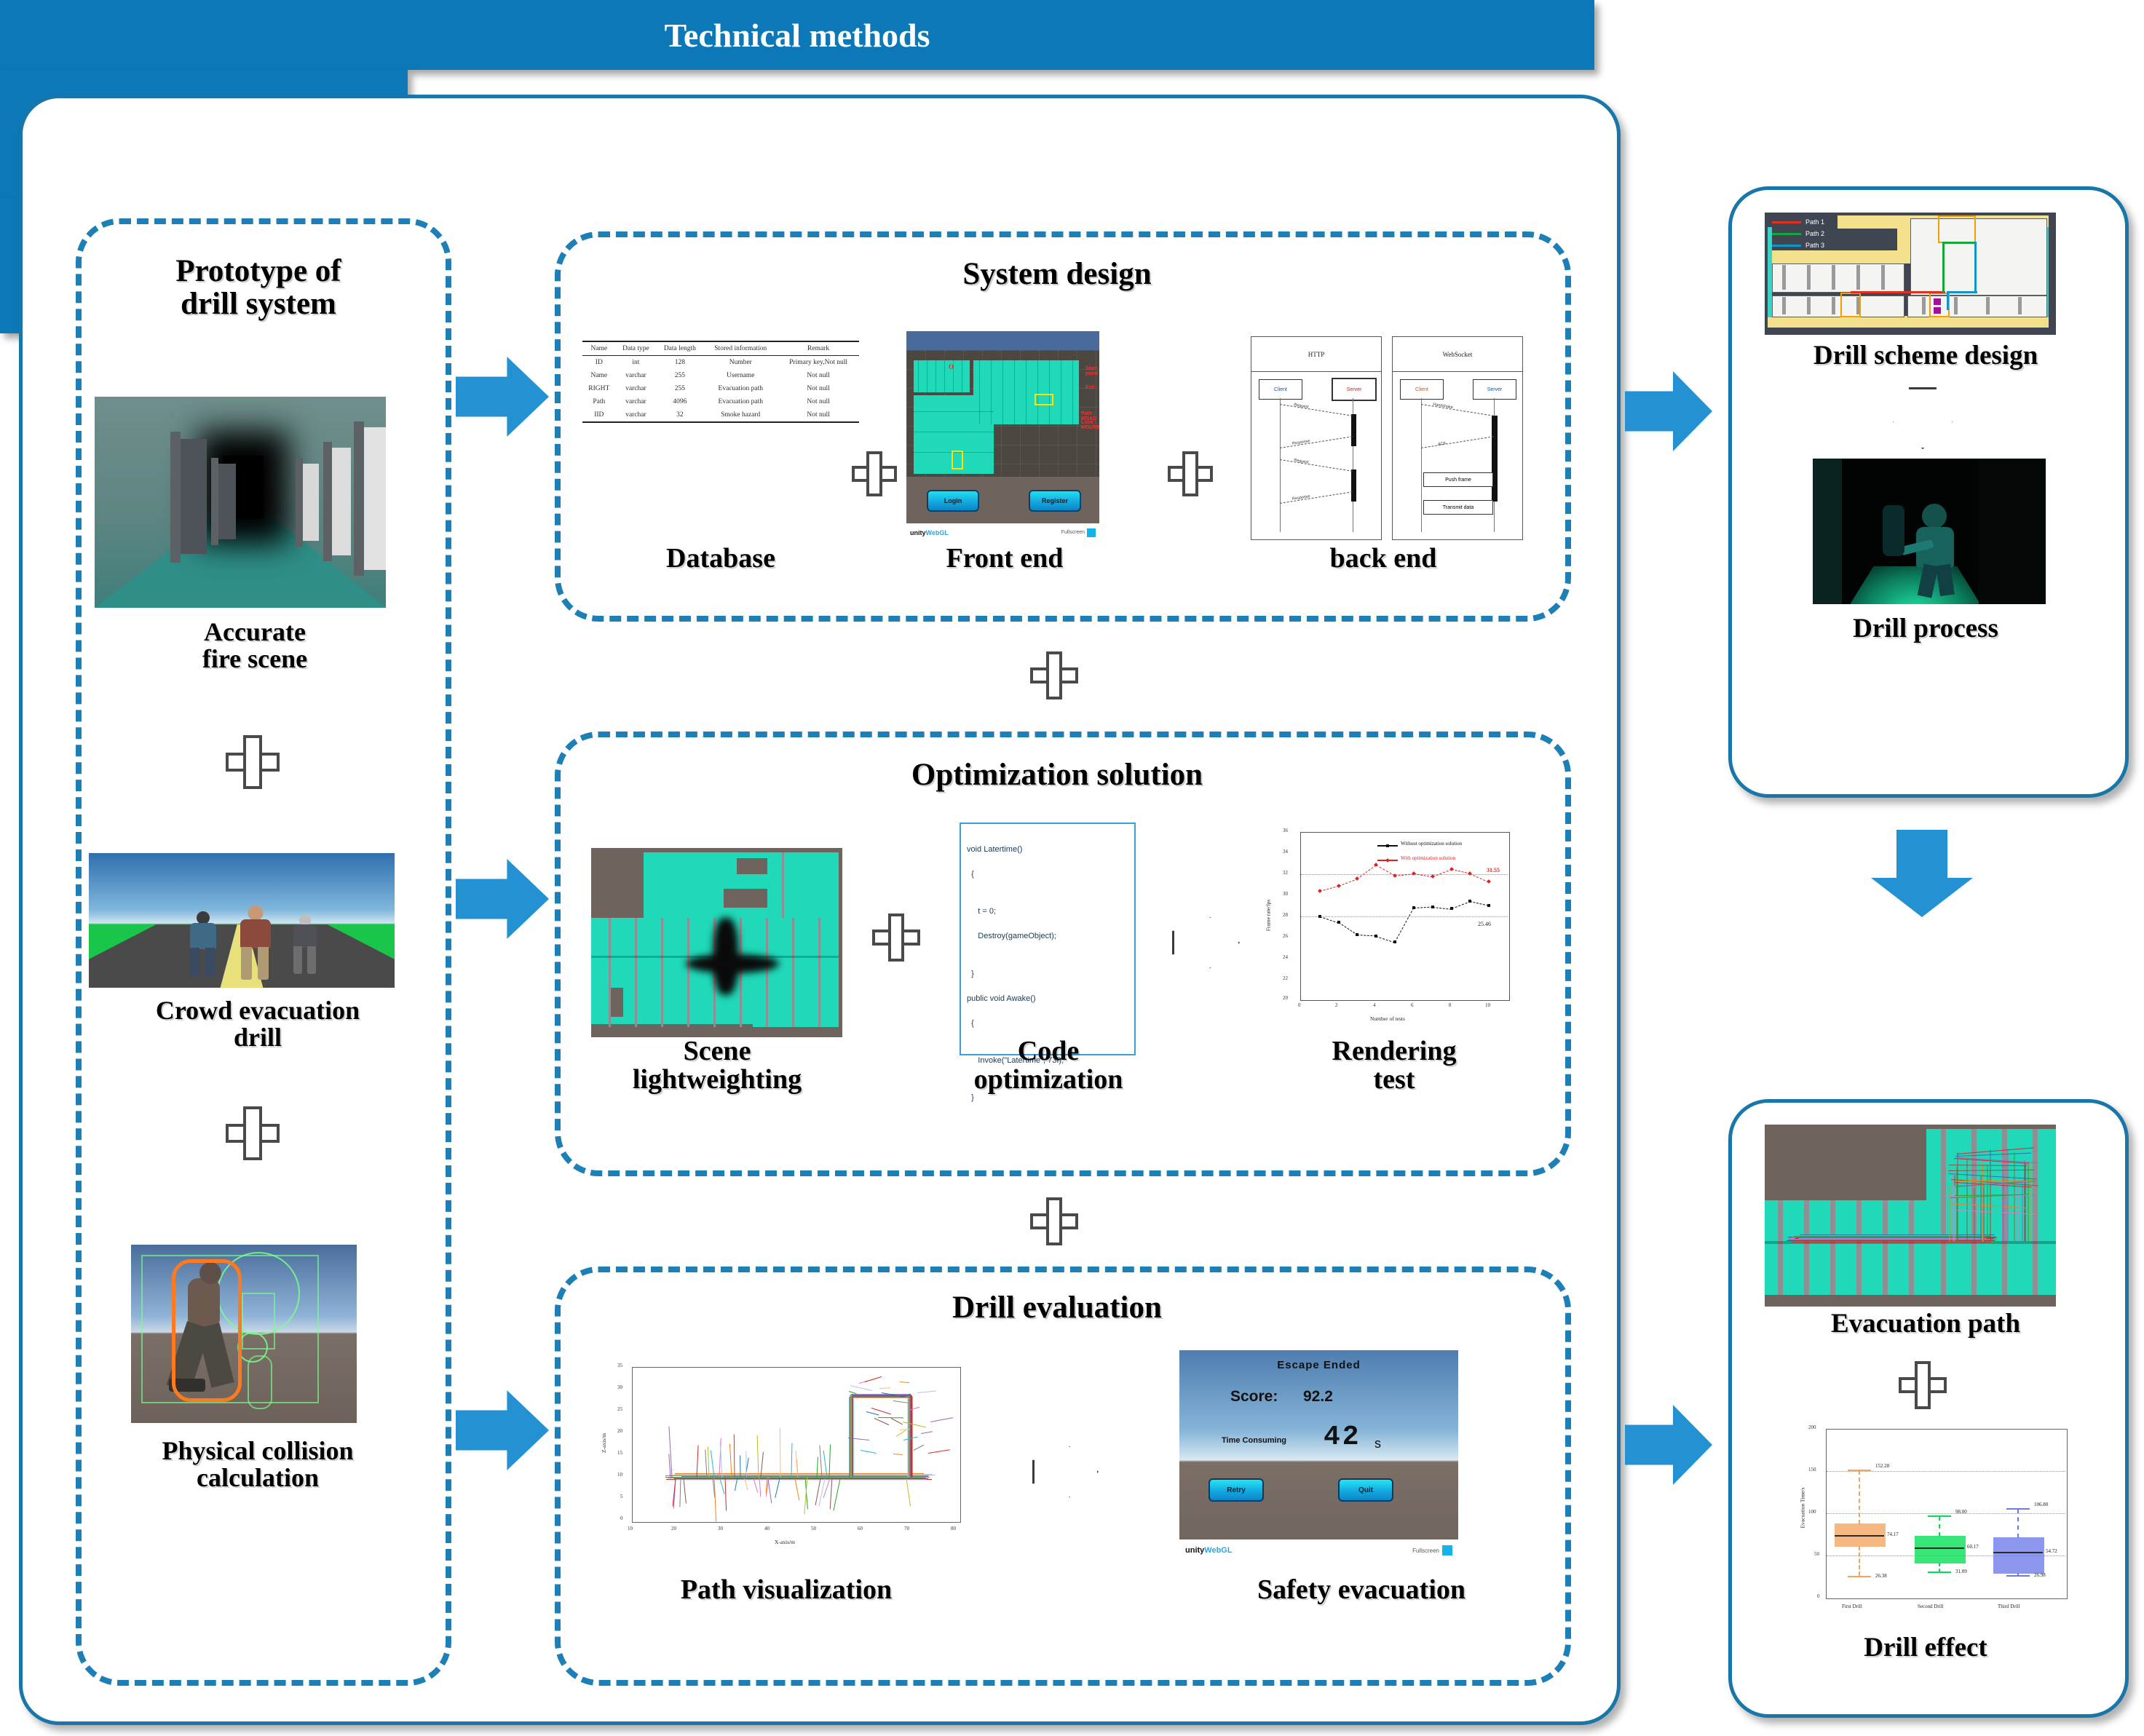 The width and height of the screenshot is (2144, 1736). I want to click on cell: Smoke hazard, so click(741, 415).